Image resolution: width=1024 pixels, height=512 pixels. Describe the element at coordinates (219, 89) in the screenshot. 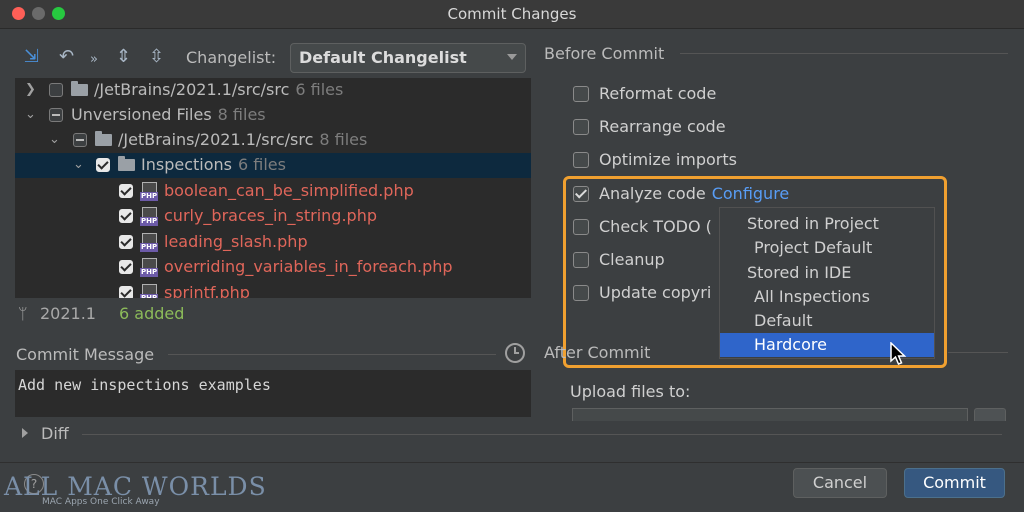

I see `tree-row-label: /JetBrains/2021.1/src/src 6 files` at that location.